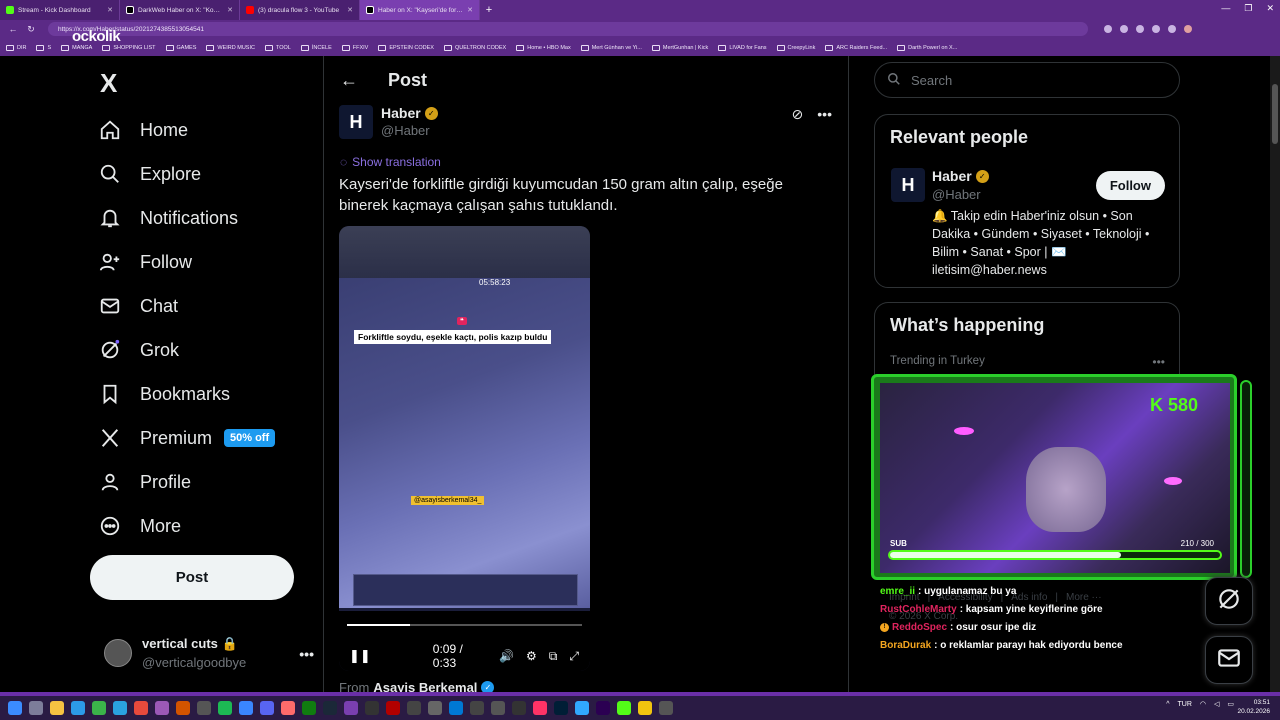 The width and height of the screenshot is (1280, 720). I want to click on video-progress-bar, so click(464, 625).